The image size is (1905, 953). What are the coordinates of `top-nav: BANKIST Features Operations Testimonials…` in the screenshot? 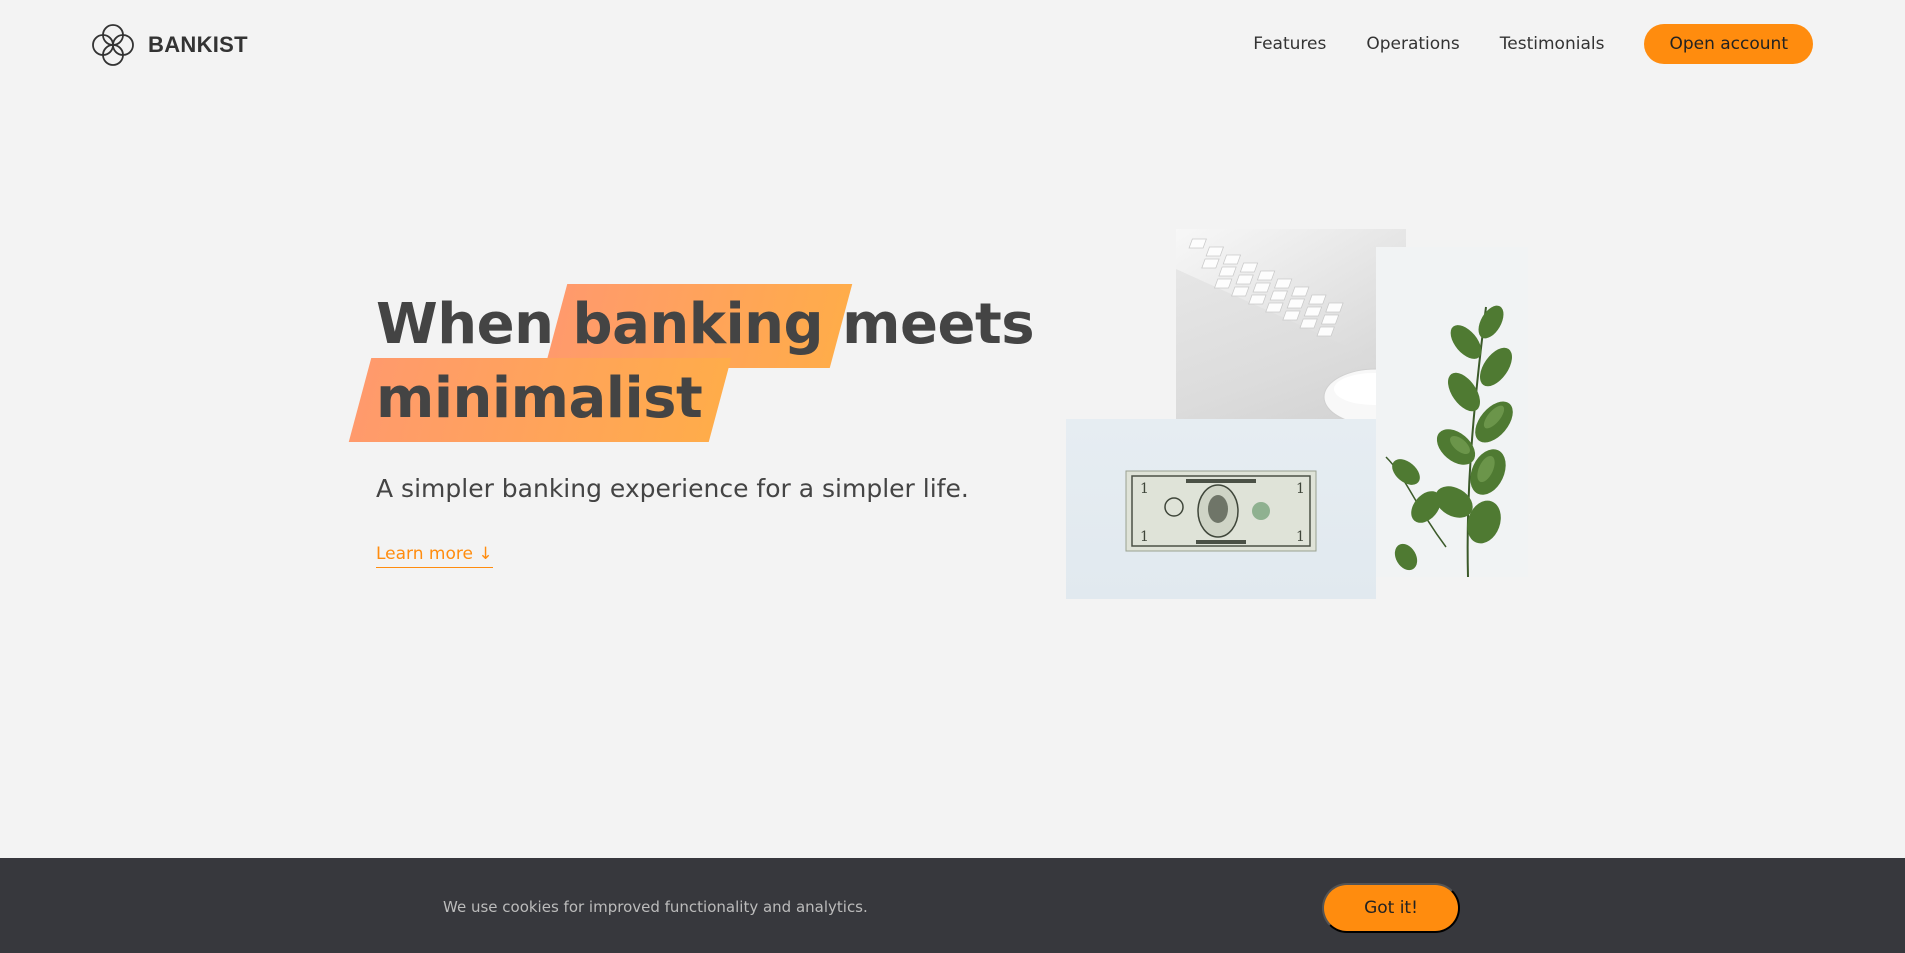 It's located at (952, 45).